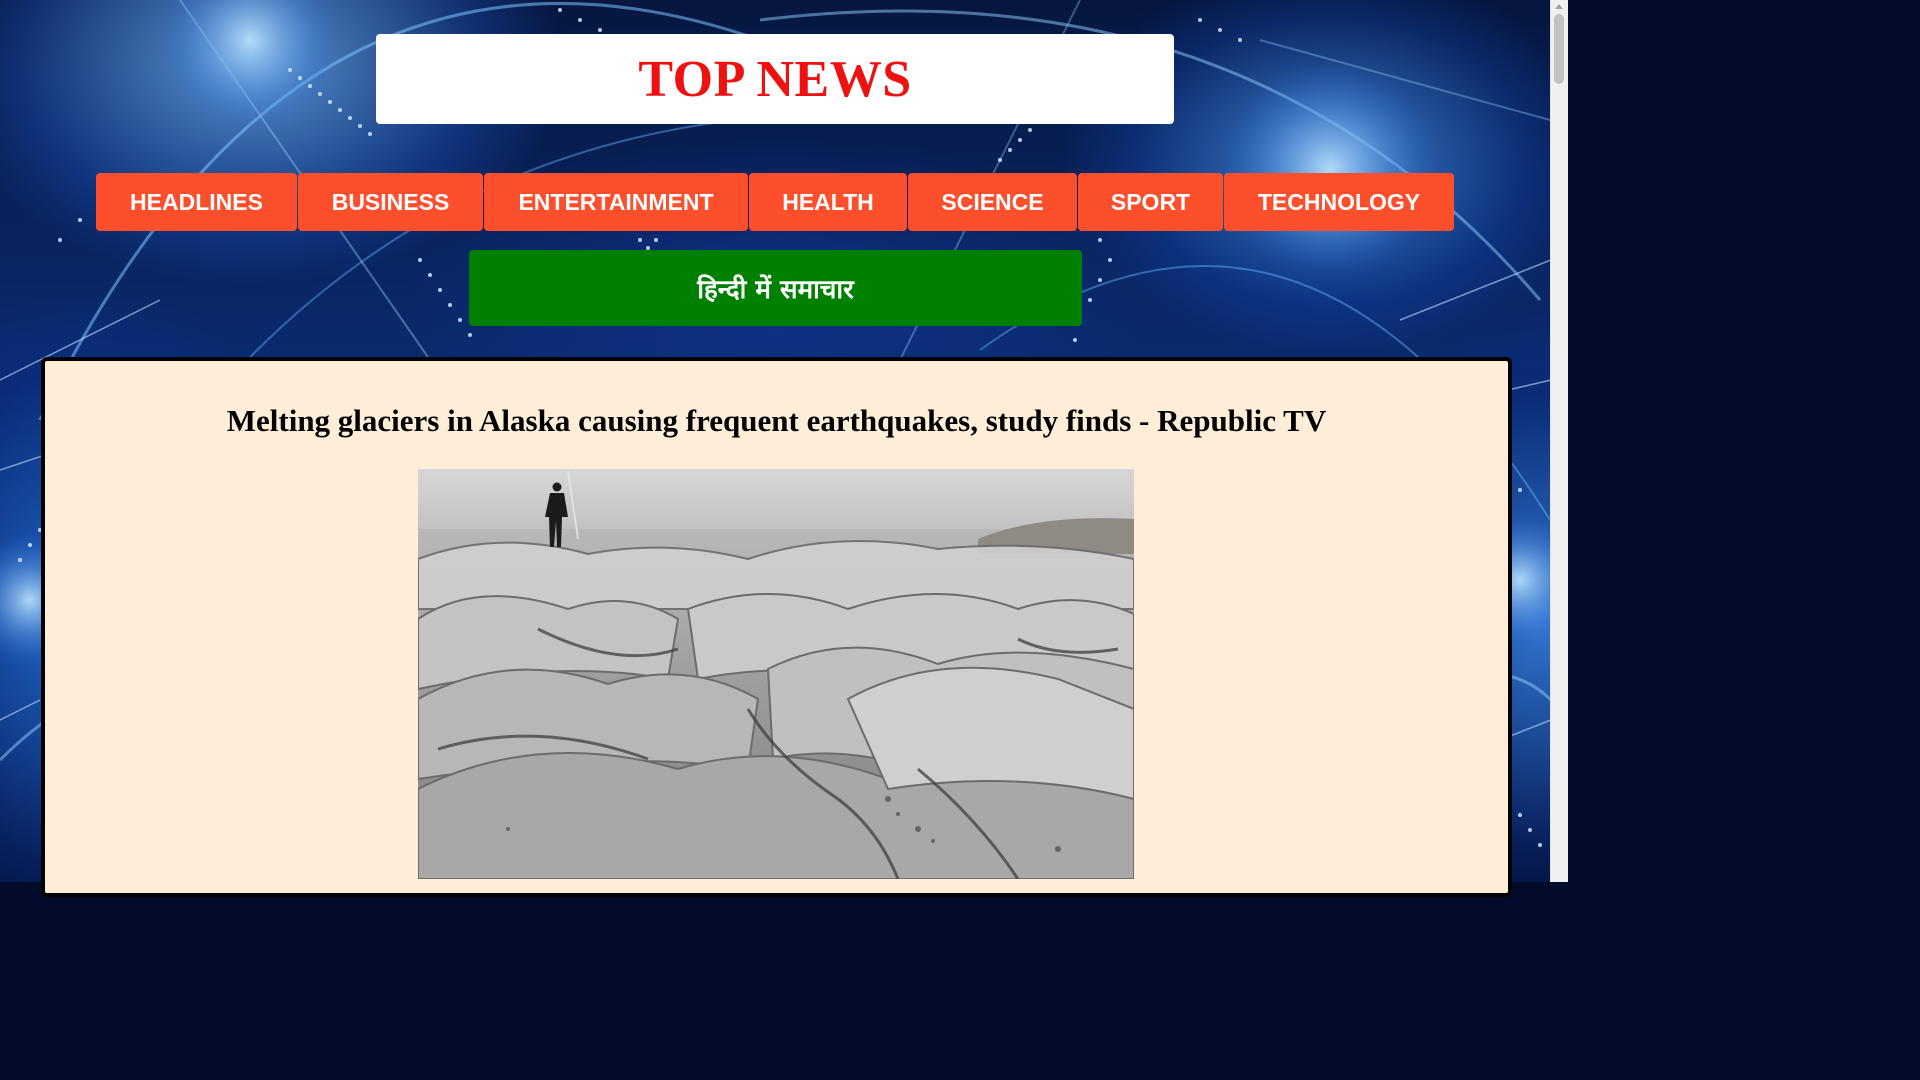  I want to click on nav-headlines-button: HEADLINES, so click(196, 202).